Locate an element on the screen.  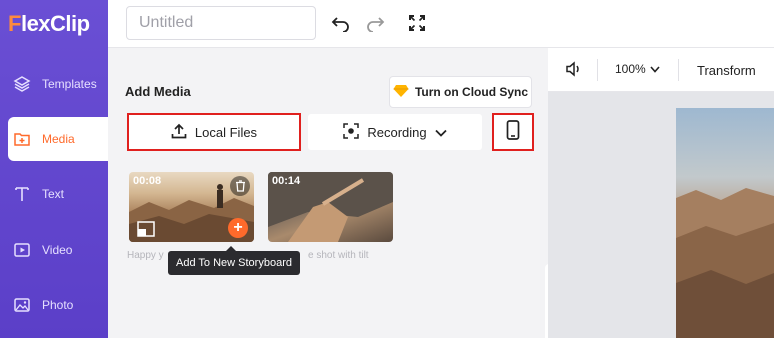
recording-button: Recording is located at coordinates (395, 132).